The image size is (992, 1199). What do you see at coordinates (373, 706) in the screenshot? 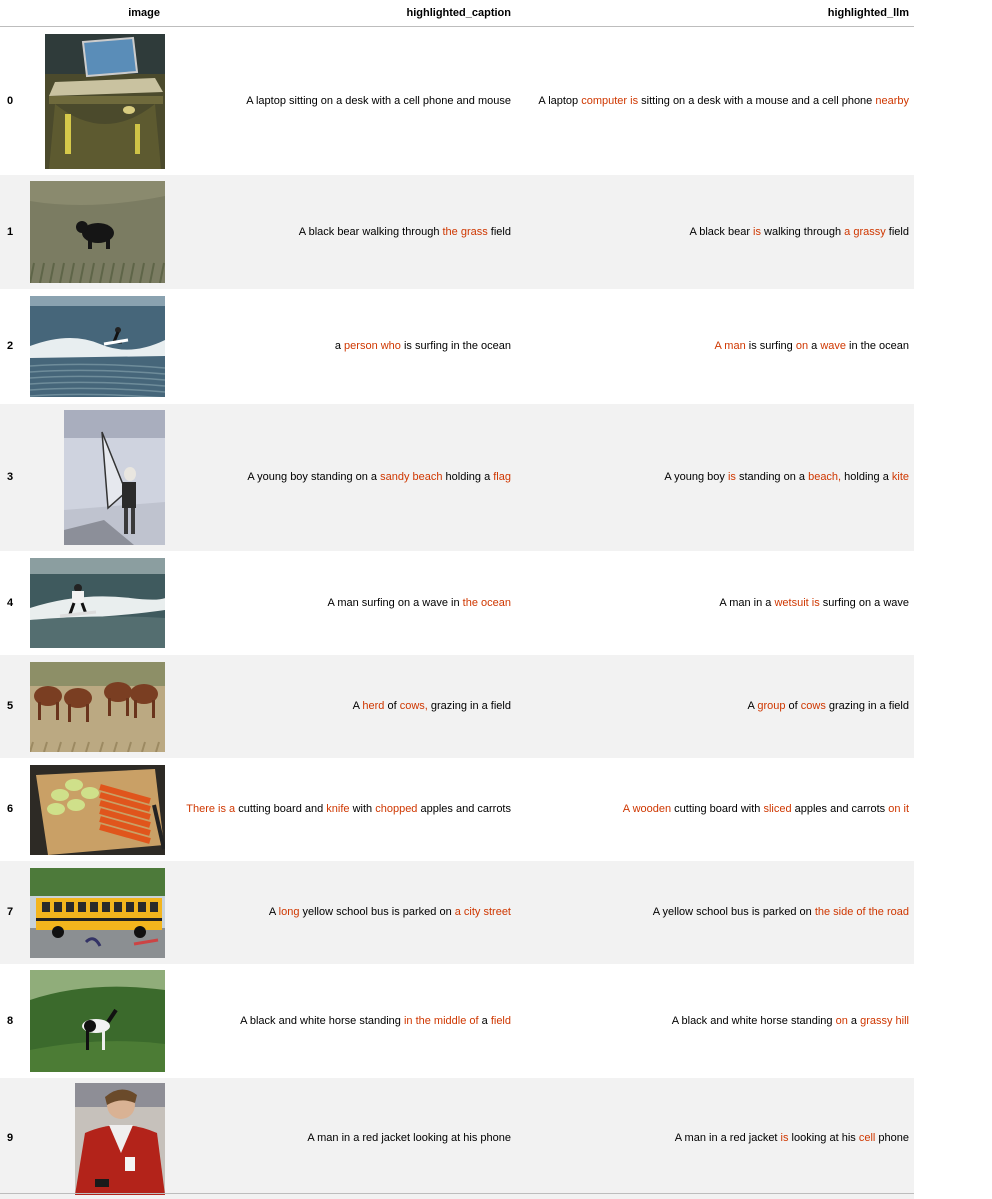
I see `highlighted-text: herd` at bounding box center [373, 706].